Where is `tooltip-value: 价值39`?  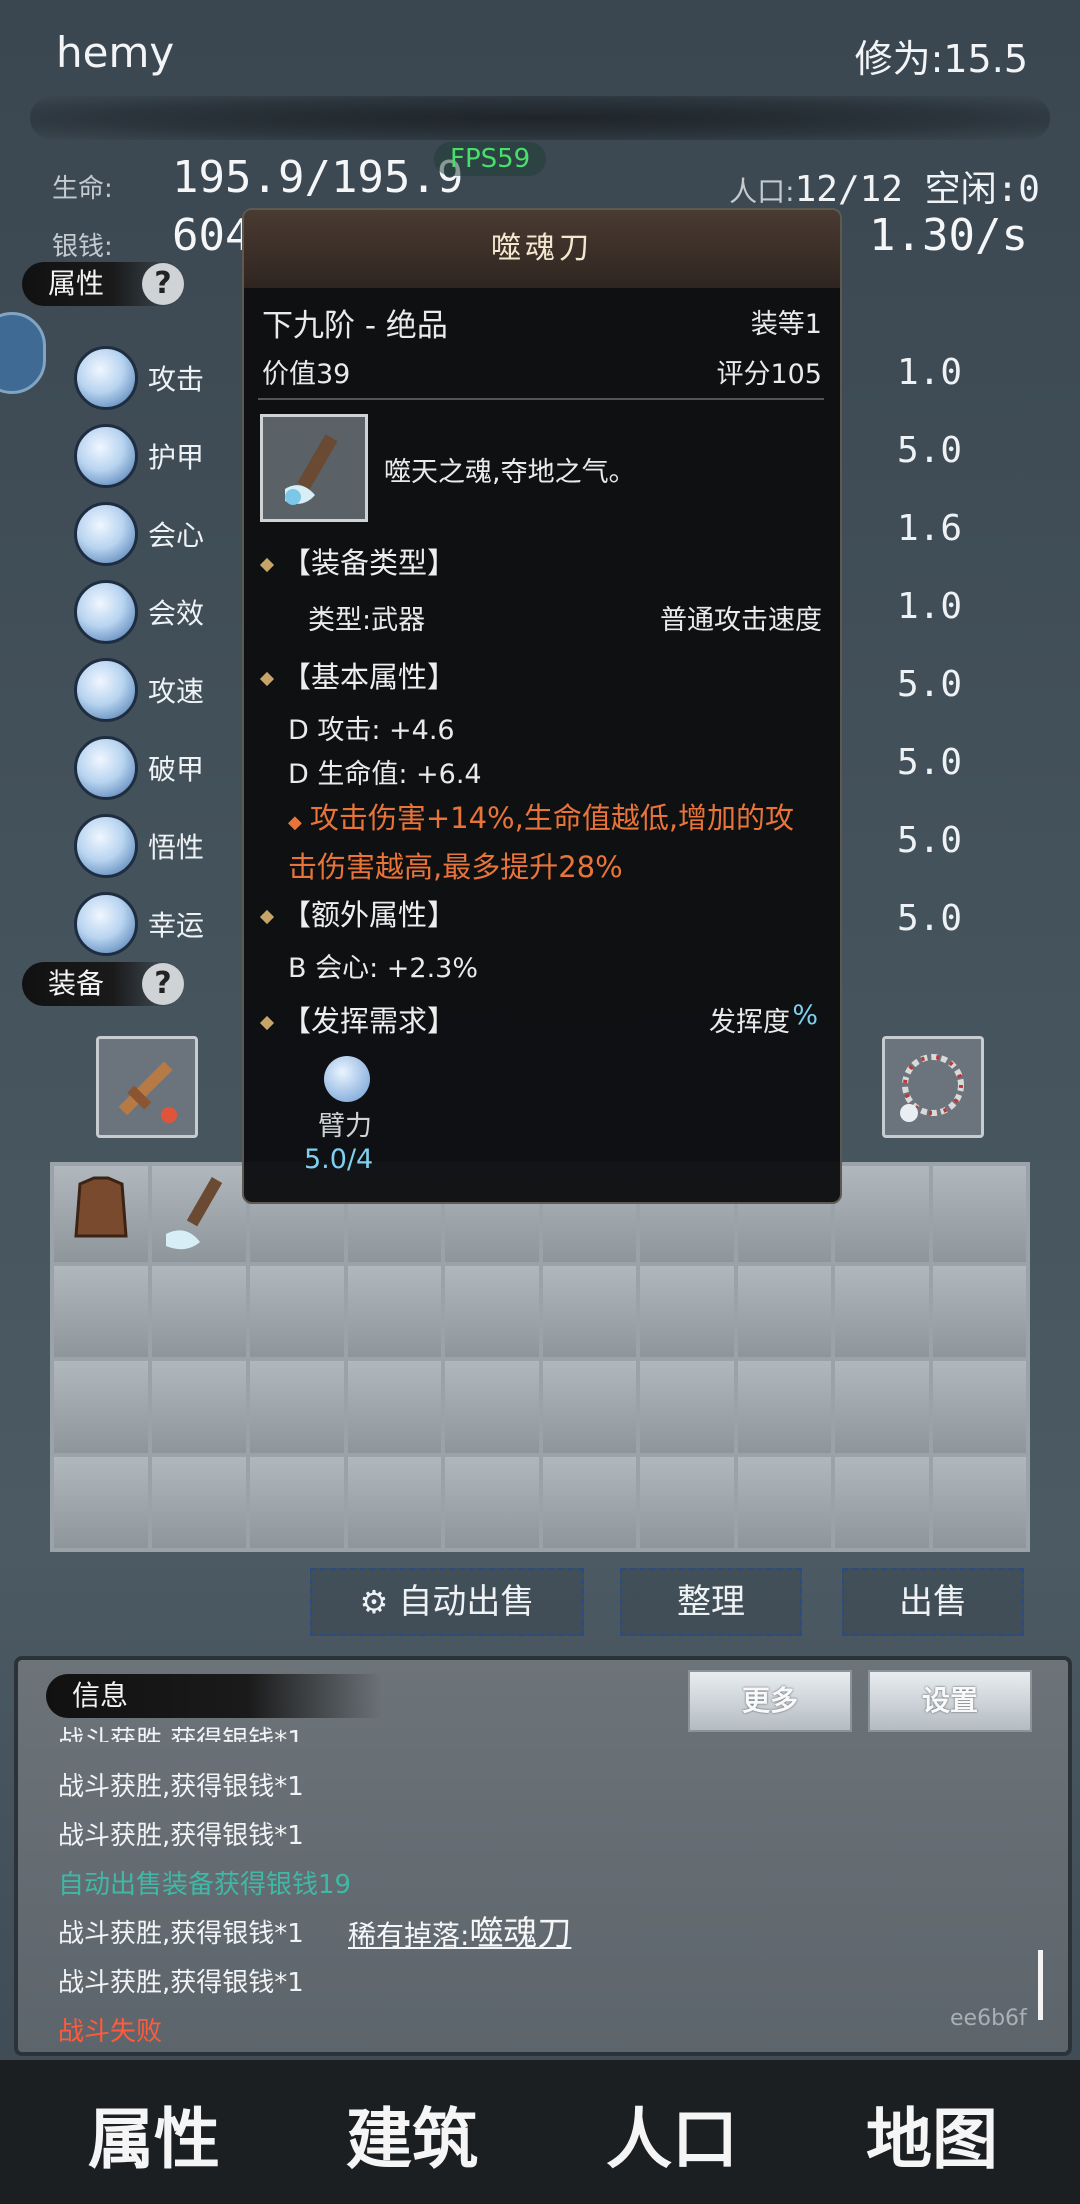
tooltip-value: 价值39 is located at coordinates (306, 374).